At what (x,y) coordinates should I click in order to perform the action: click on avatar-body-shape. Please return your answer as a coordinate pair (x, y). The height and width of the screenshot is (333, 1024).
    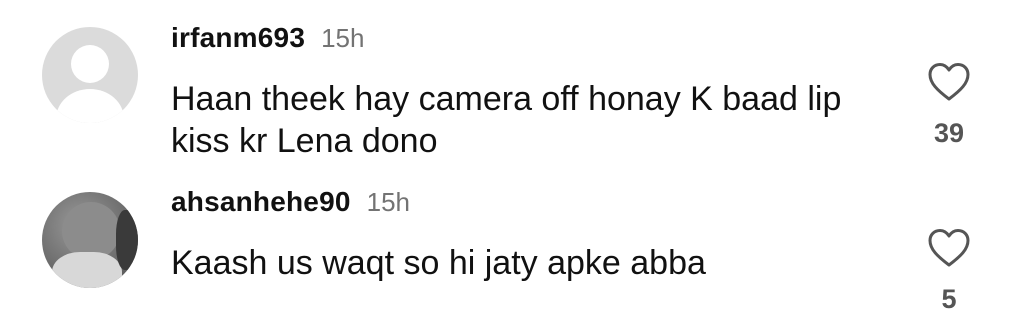
    Looking at the image, I should click on (90, 106).